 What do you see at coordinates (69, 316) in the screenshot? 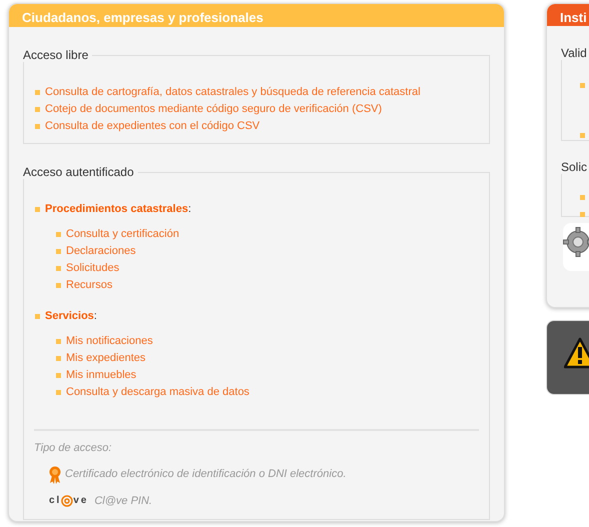
I see `group-link: Servicios` at bounding box center [69, 316].